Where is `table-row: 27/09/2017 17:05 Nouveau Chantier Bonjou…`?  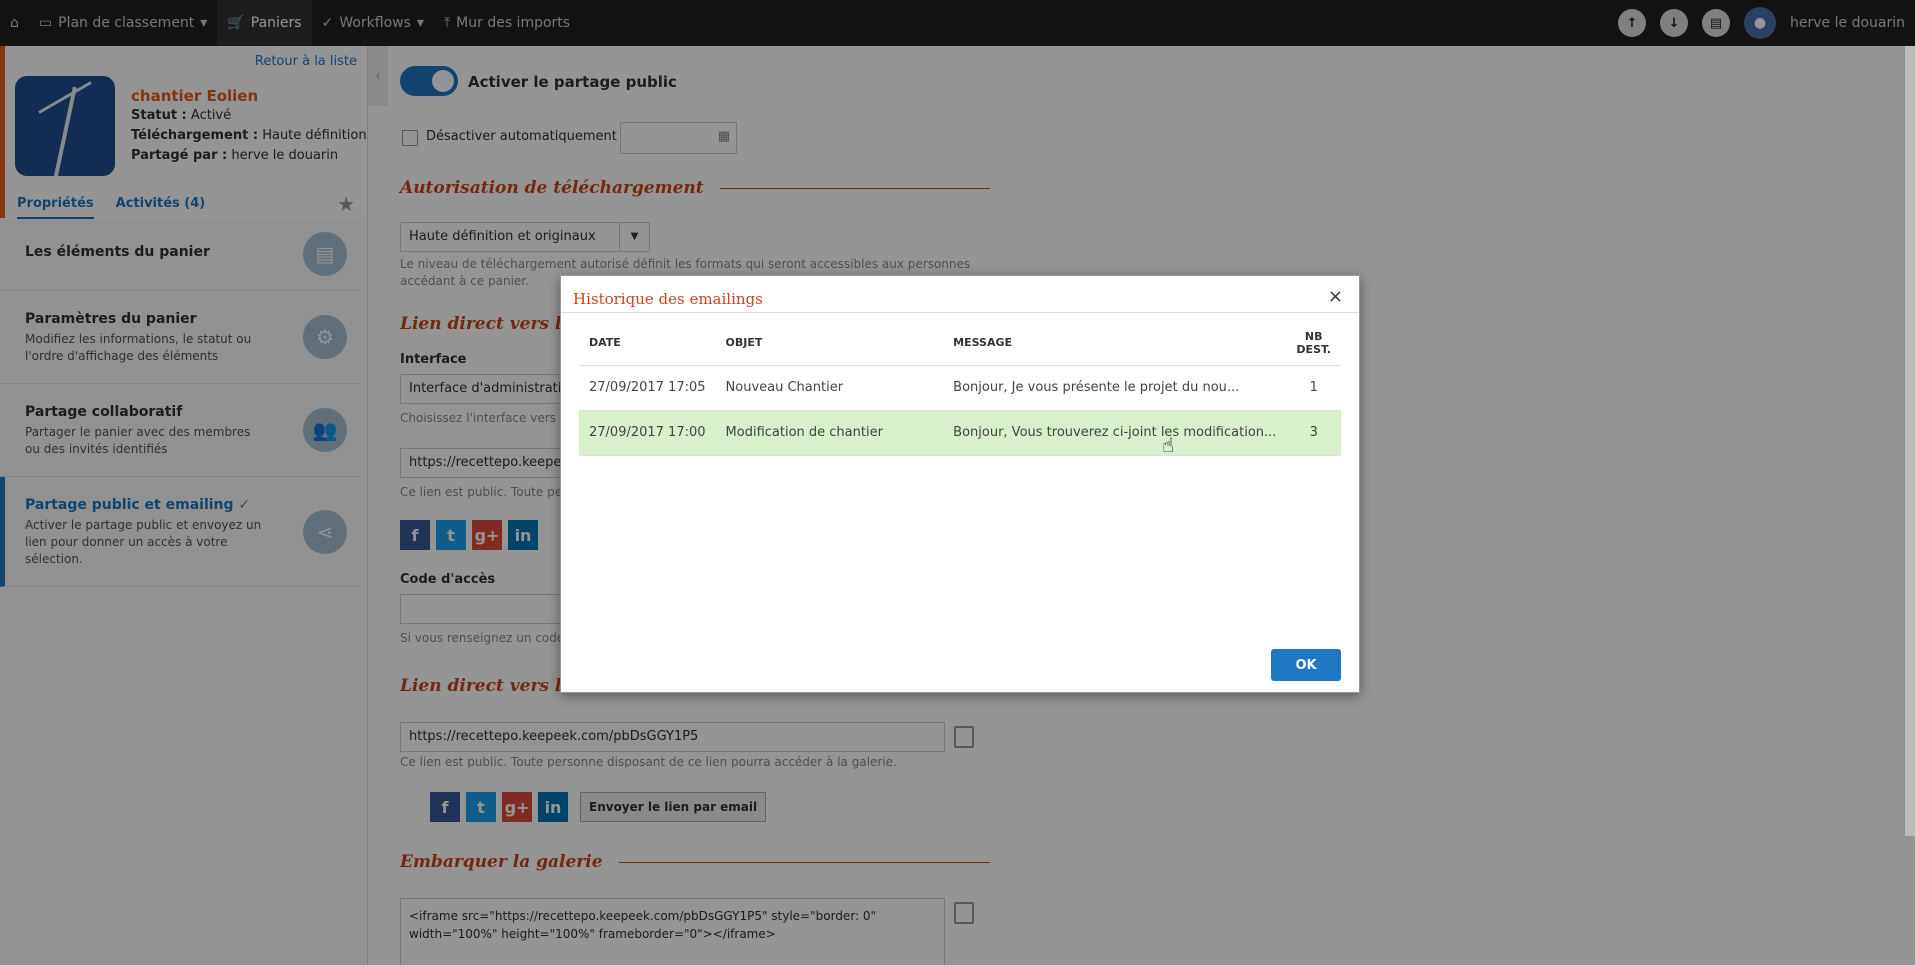 table-row: 27/09/2017 17:05 Nouveau Chantier Bonjou… is located at coordinates (960, 388).